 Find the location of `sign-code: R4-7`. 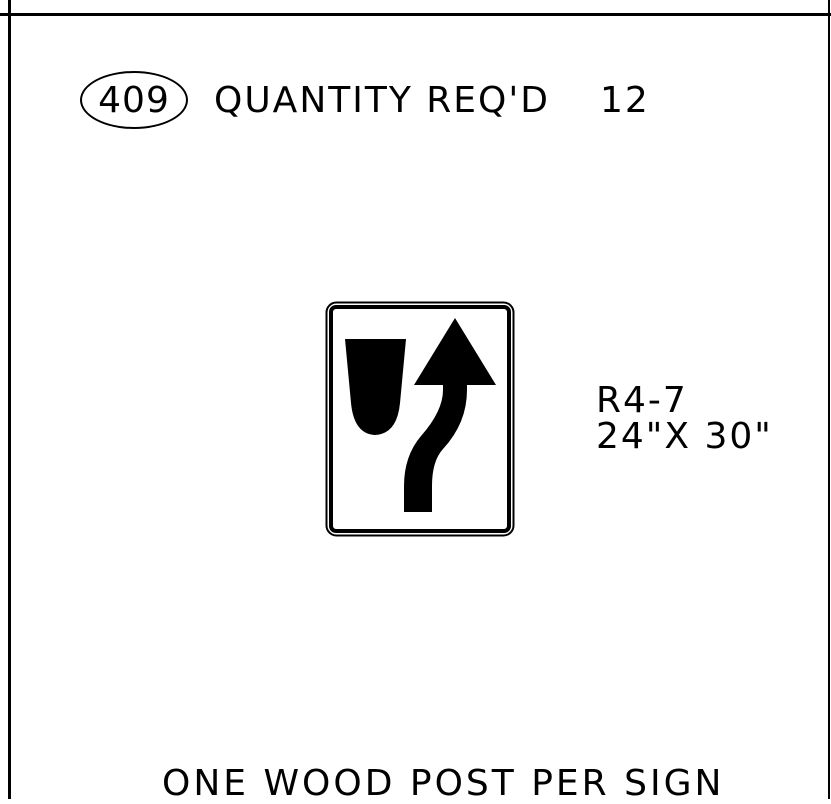

sign-code: R4-7 is located at coordinates (642, 400).